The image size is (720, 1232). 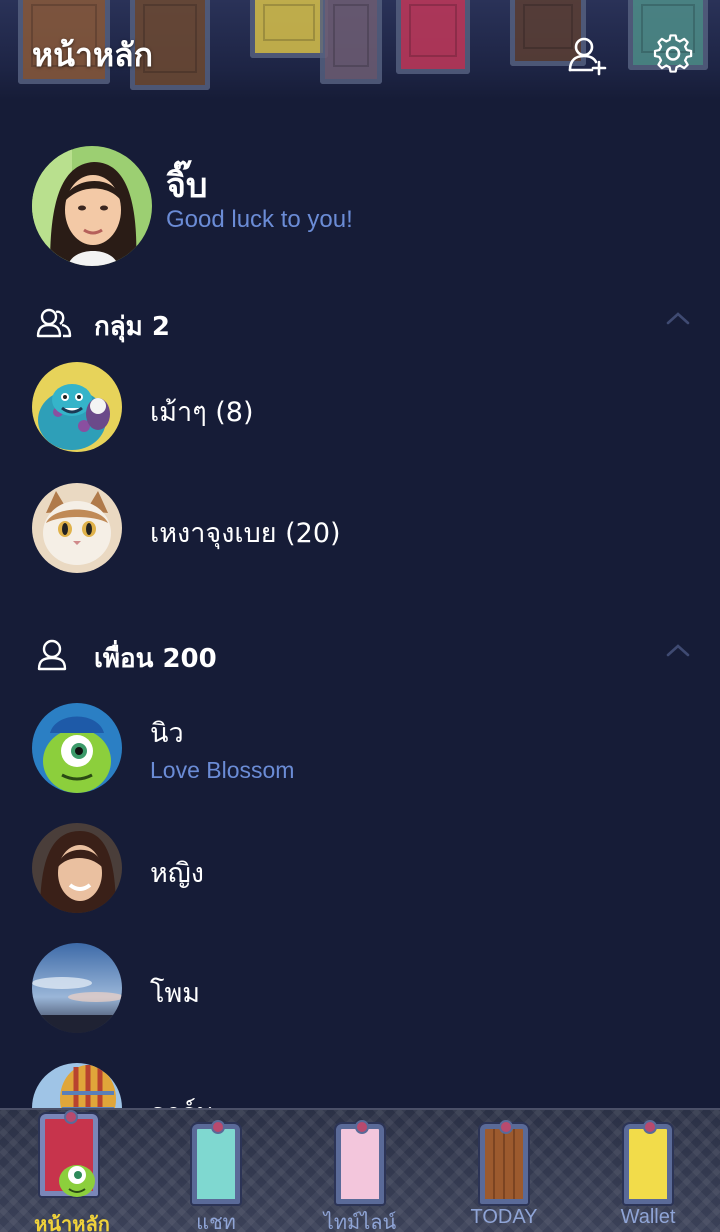 I want to click on group-row-1: เม้าๆ (8), so click(x=362, y=408).